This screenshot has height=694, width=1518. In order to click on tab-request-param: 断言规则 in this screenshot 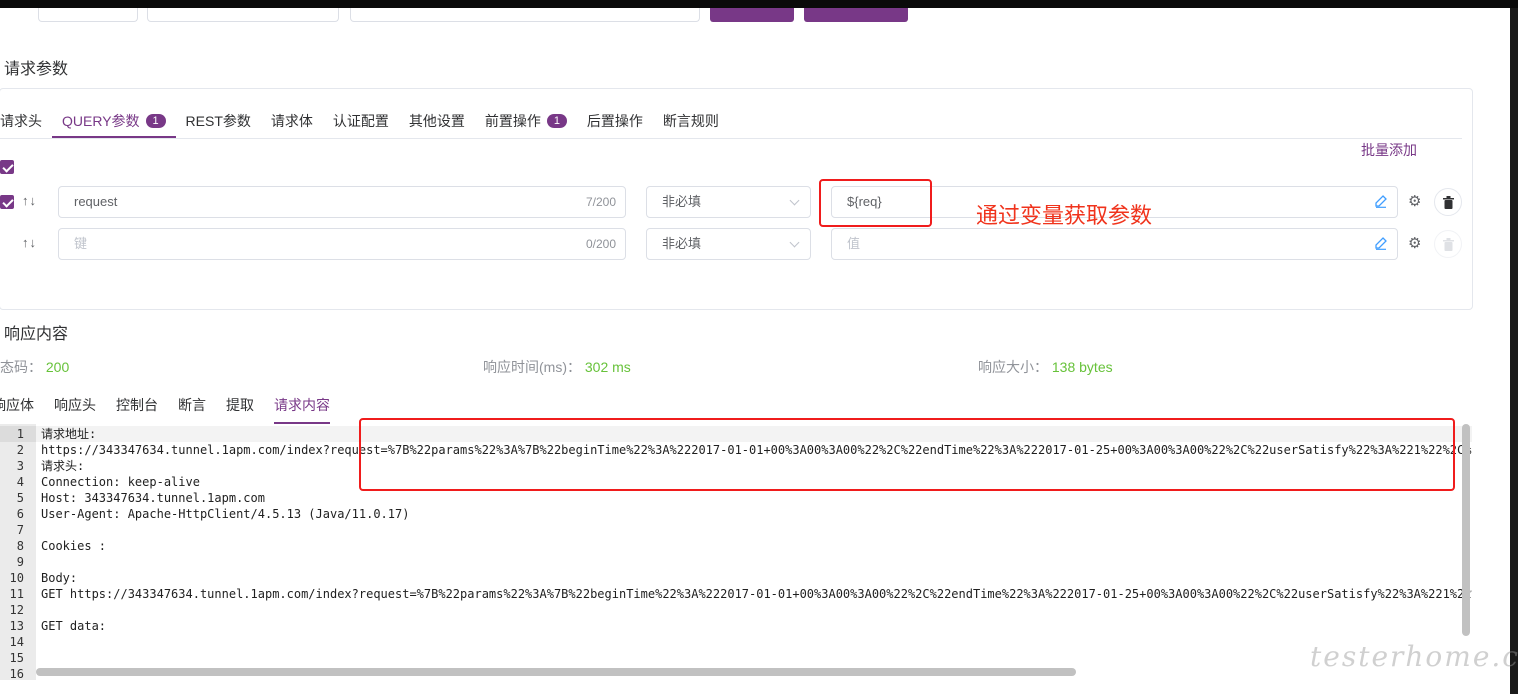, I will do `click(691, 121)`.